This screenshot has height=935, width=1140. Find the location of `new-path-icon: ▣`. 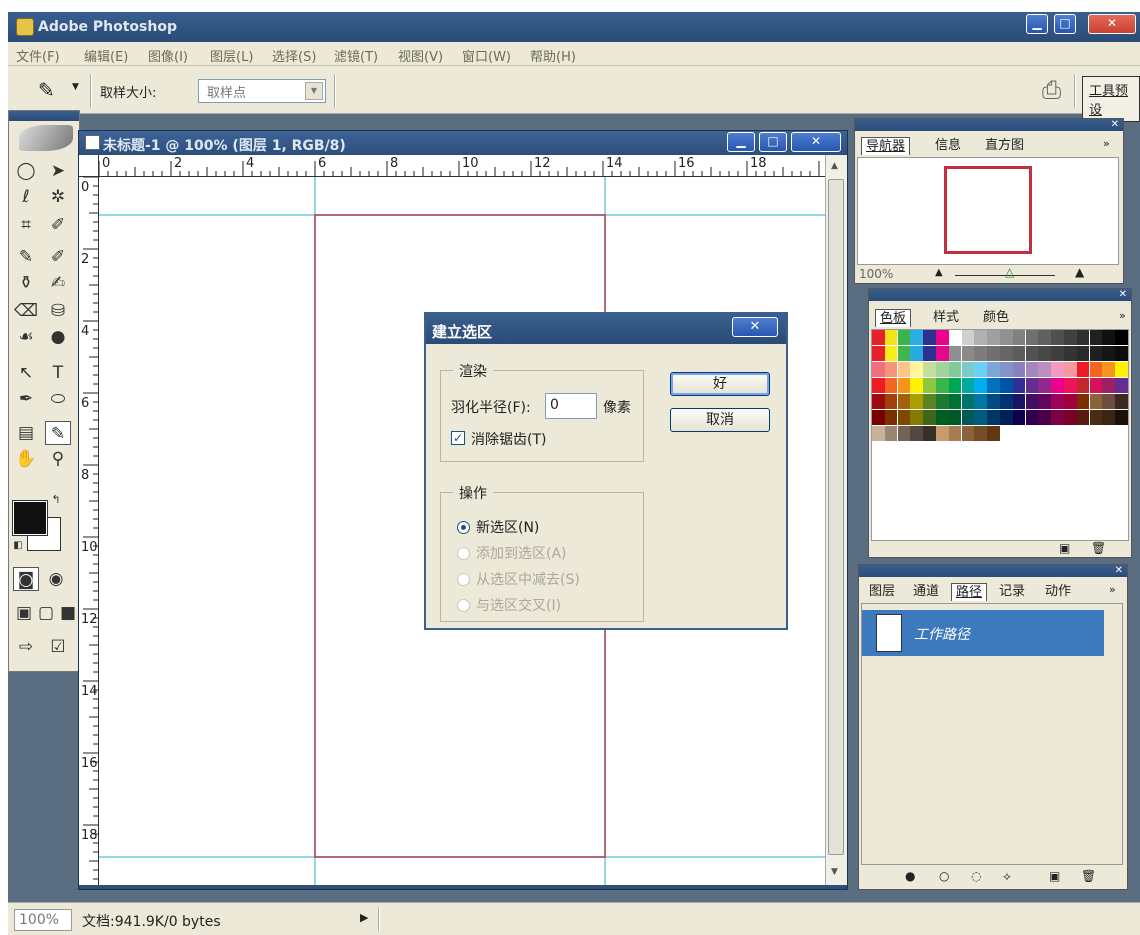

new-path-icon: ▣ is located at coordinates (1054, 876).